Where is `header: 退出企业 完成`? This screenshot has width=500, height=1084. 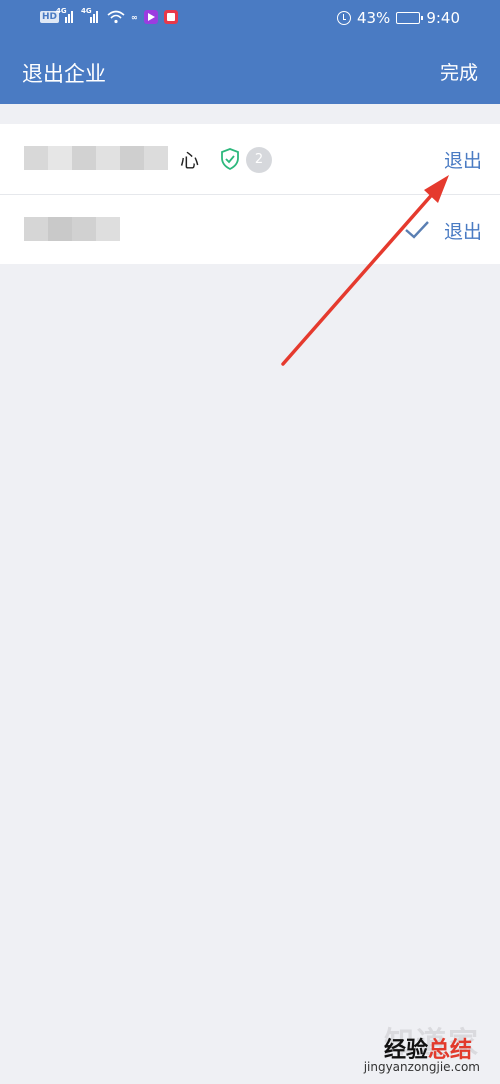
header: 退出企业 完成 is located at coordinates (250, 71).